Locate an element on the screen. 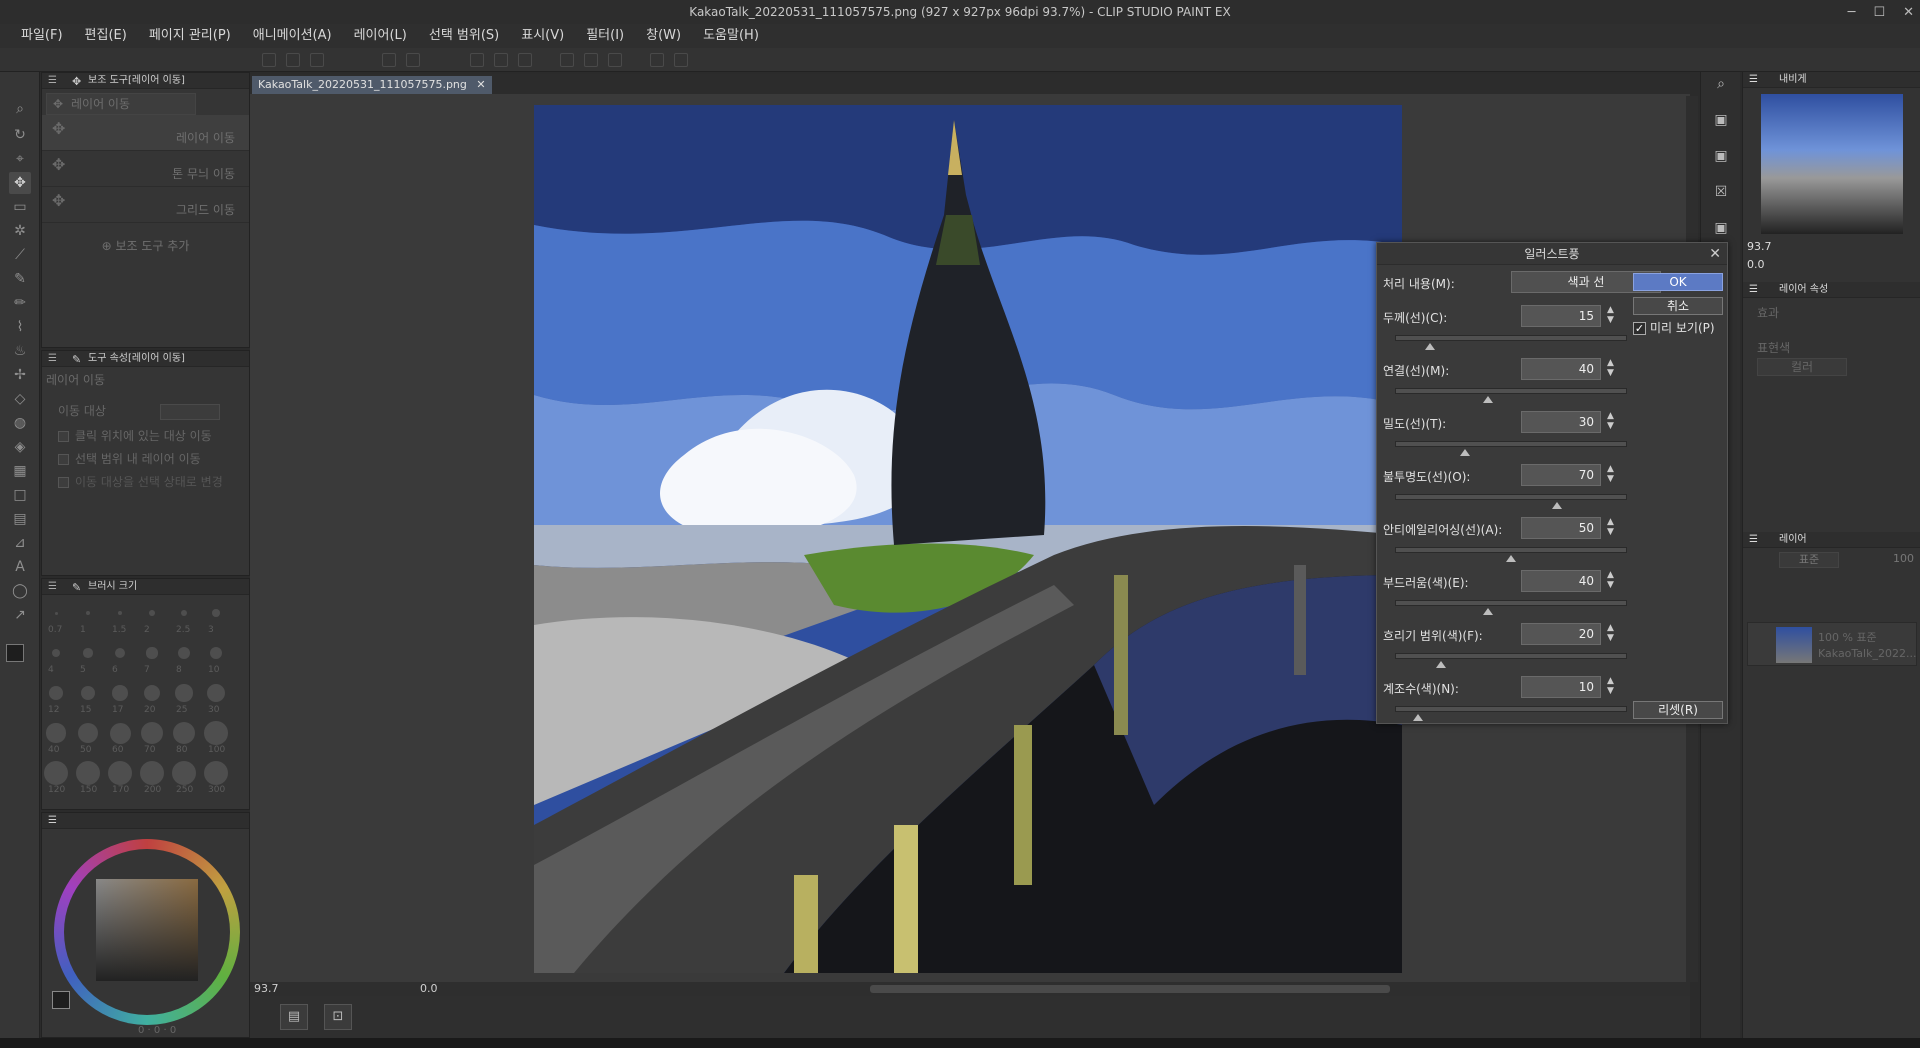  frame-icon: ▤ is located at coordinates (20, 519).